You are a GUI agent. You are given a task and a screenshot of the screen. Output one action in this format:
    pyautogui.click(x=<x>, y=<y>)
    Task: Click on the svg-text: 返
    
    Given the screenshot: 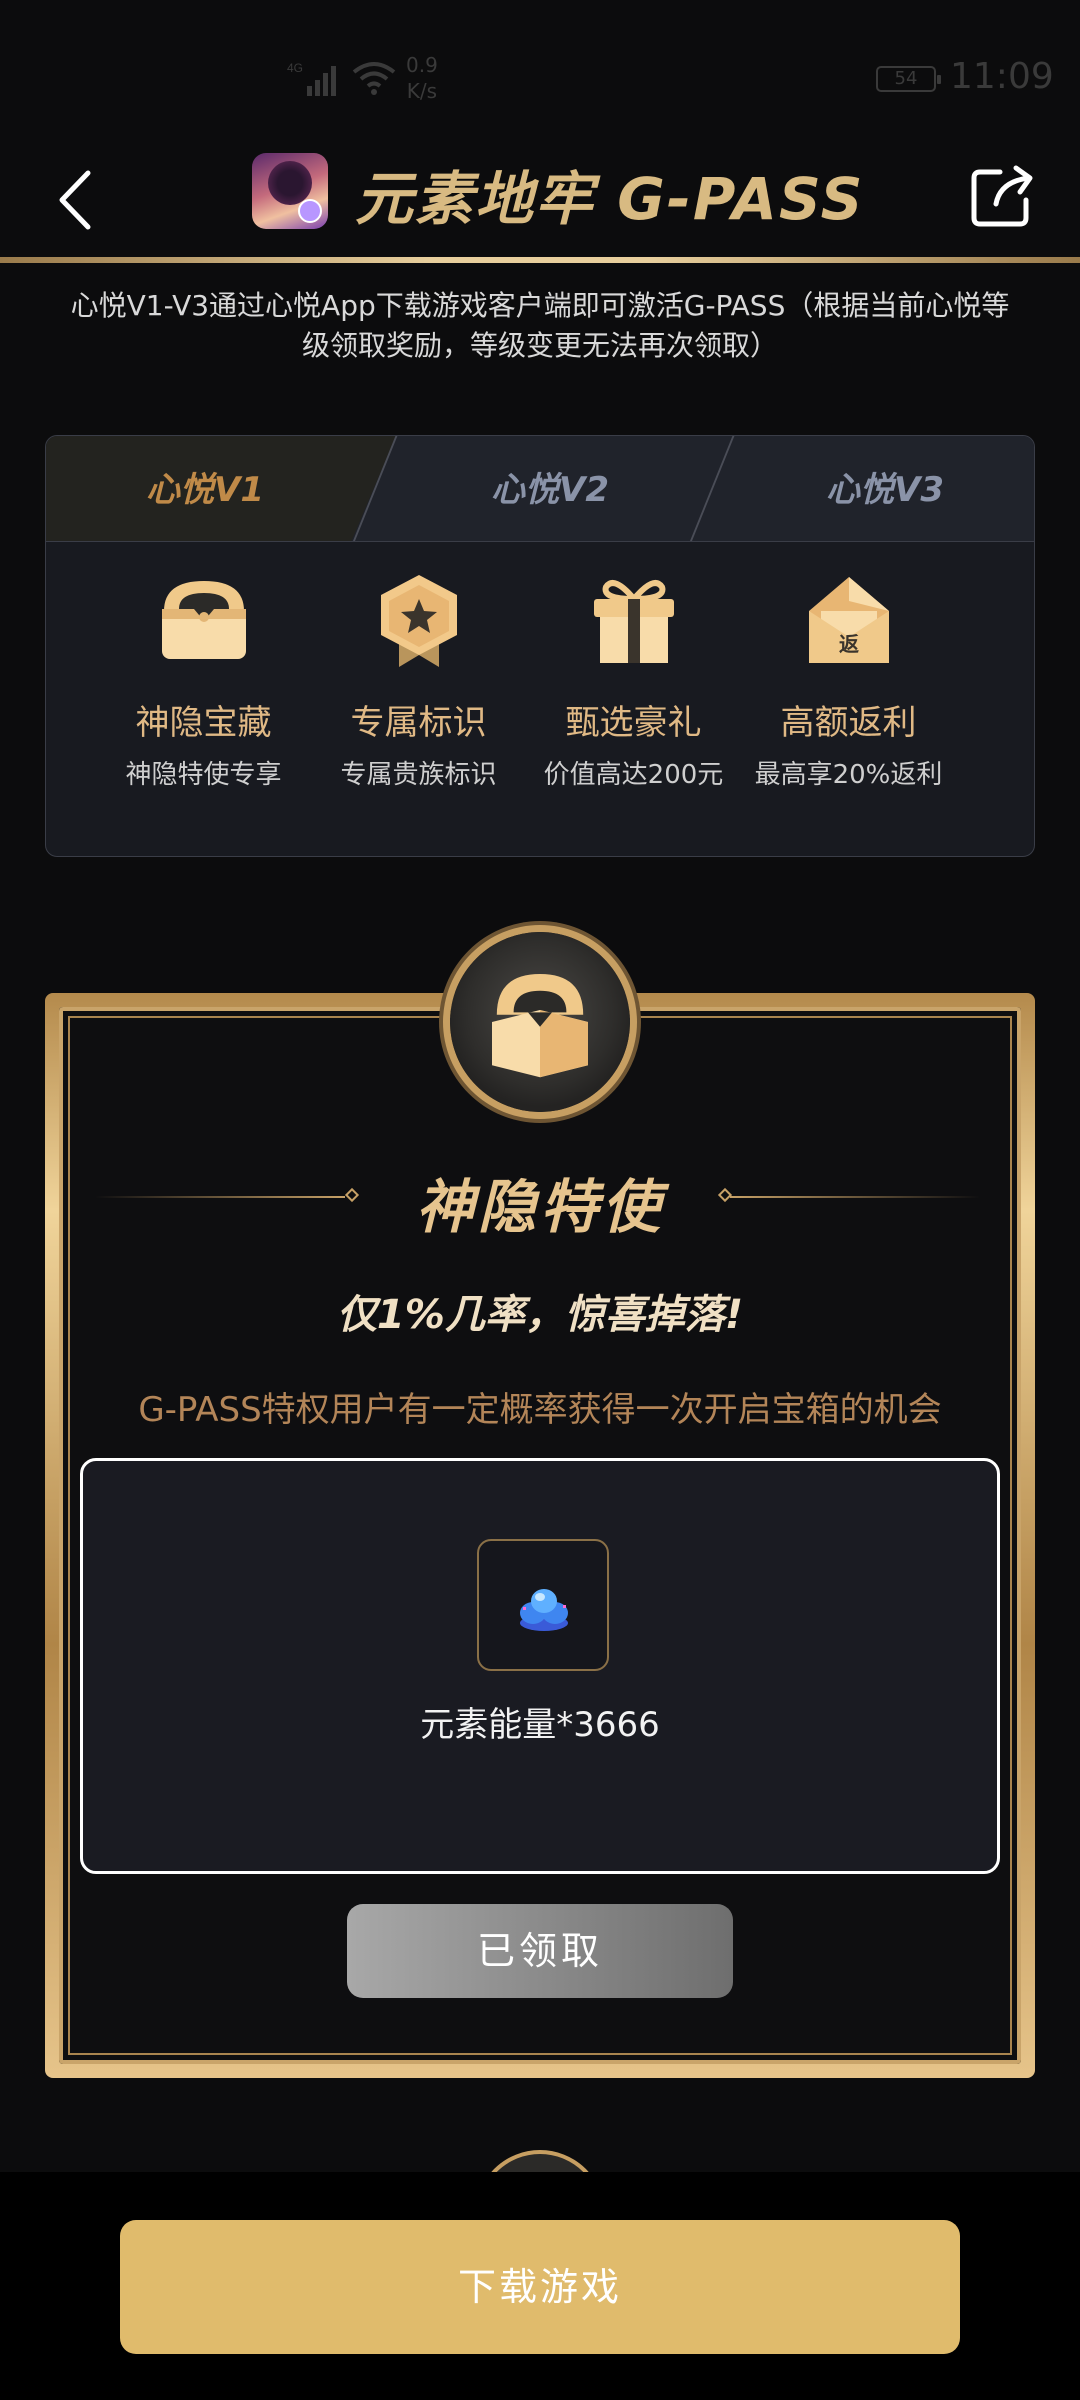 What is the action you would take?
    pyautogui.click(x=849, y=644)
    